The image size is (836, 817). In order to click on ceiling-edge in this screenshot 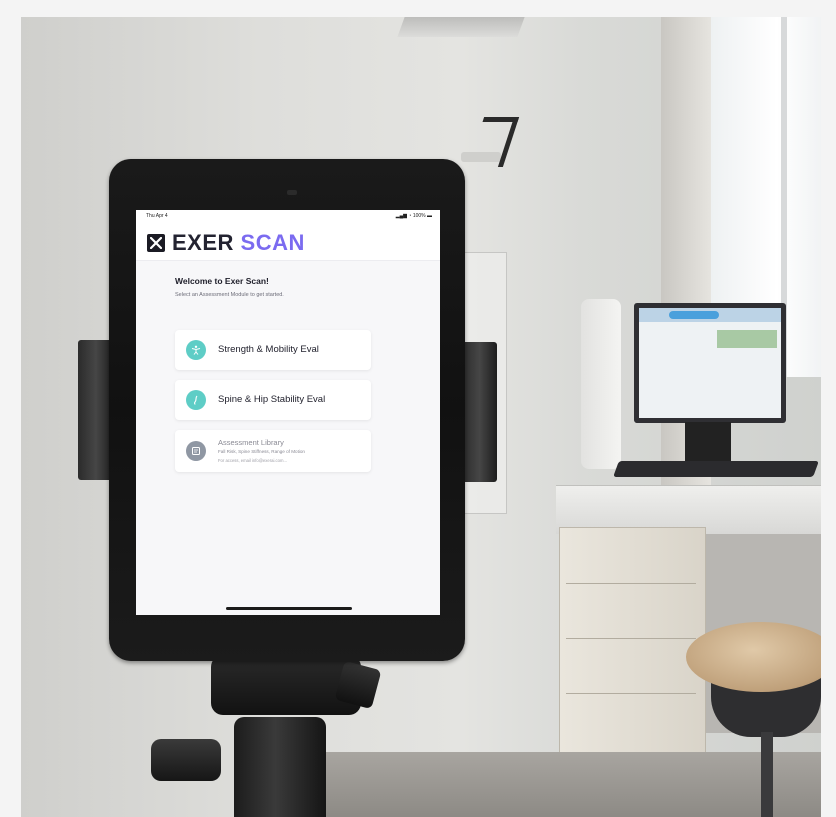, I will do `click(461, 27)`.